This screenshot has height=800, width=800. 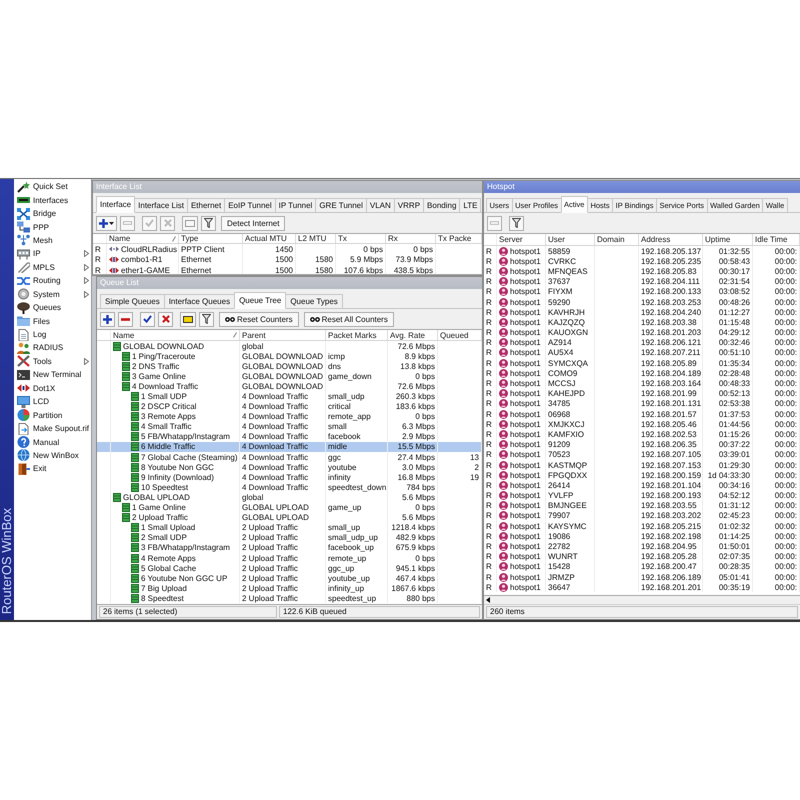 I want to click on table-cell: 00:48:33, so click(x=734, y=383).